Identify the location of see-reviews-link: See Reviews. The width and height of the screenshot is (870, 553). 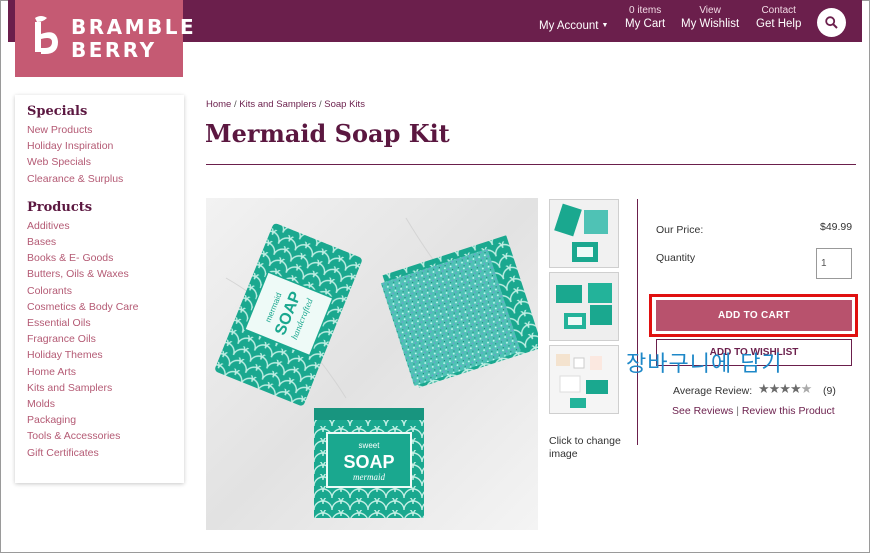
(702, 411).